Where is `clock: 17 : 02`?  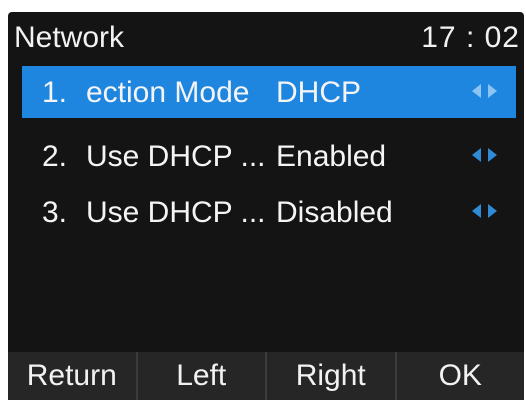 clock: 17 : 02 is located at coordinates (470, 37).